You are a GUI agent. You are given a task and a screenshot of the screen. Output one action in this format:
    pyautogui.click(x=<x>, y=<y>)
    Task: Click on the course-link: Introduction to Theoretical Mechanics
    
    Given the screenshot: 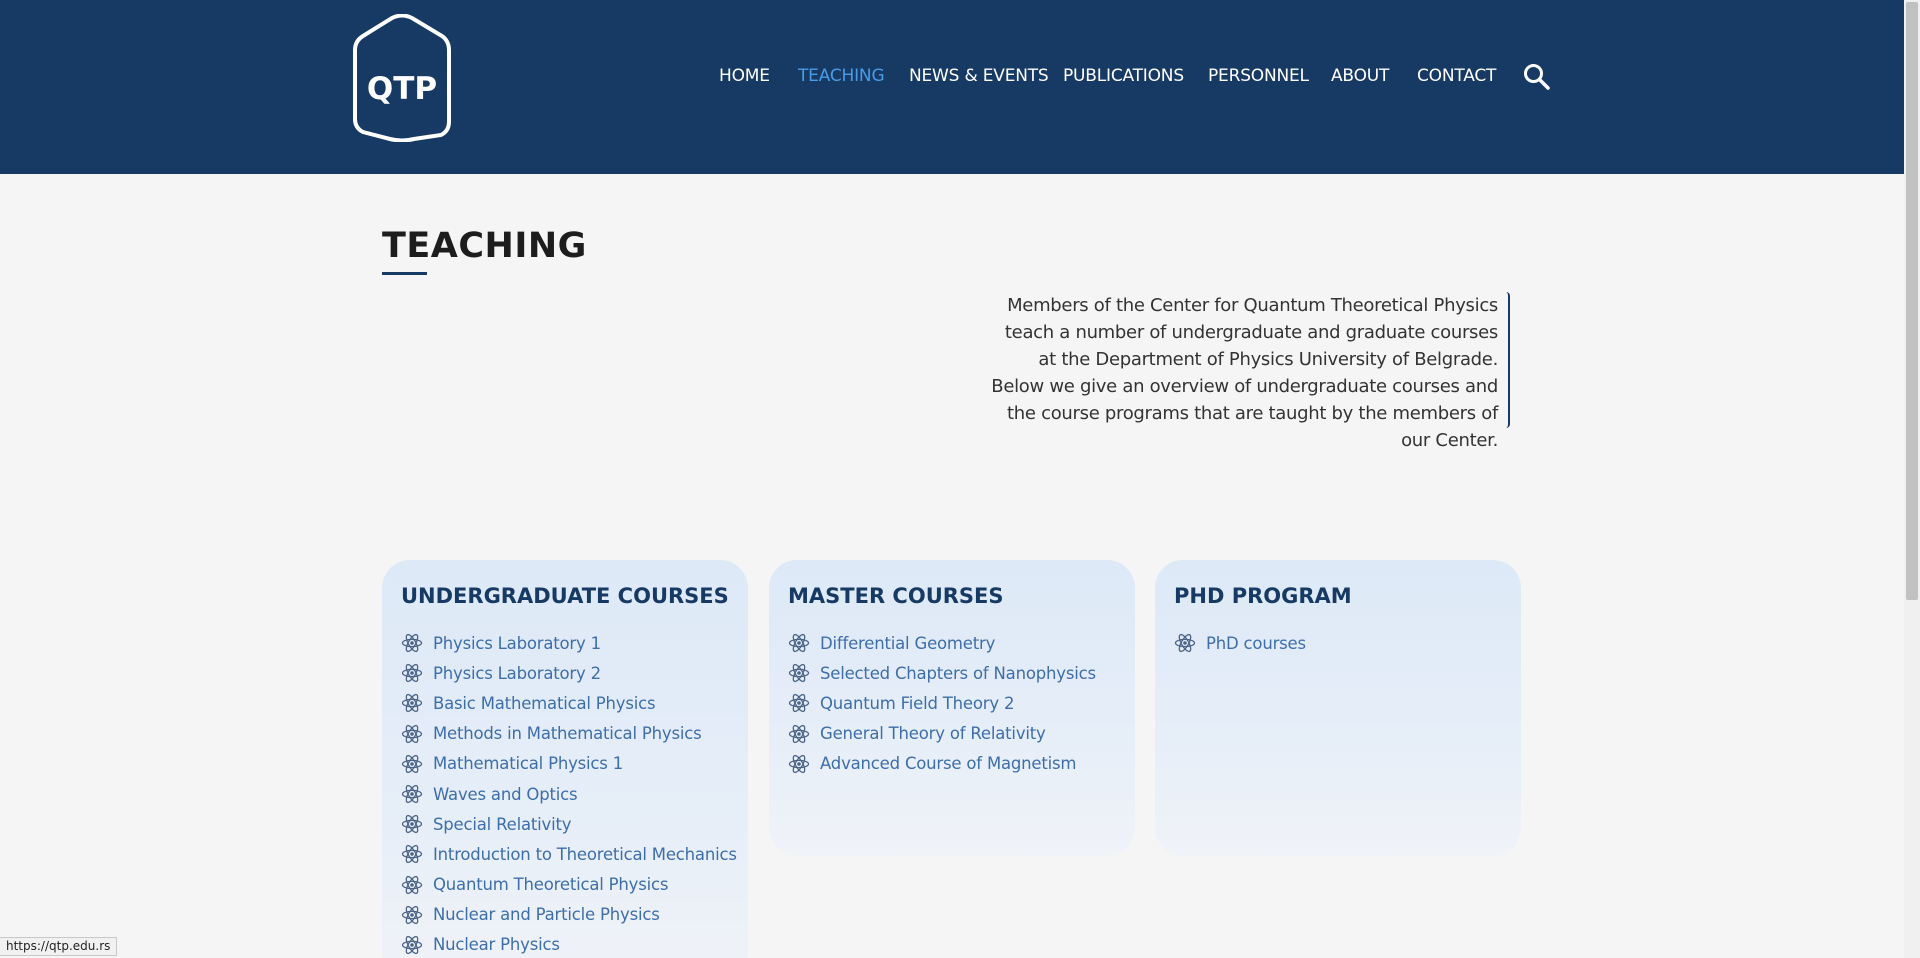 What is the action you would take?
    pyautogui.click(x=585, y=854)
    